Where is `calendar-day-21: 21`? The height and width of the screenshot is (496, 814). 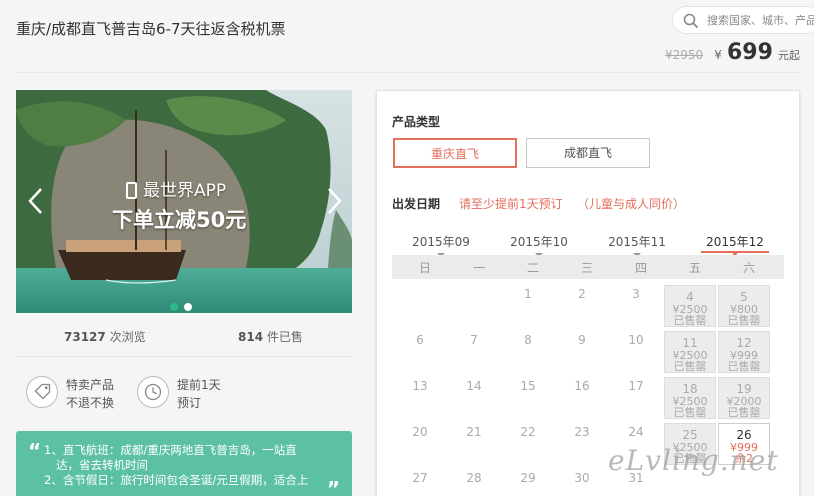 calendar-day-21: 21 is located at coordinates (474, 444).